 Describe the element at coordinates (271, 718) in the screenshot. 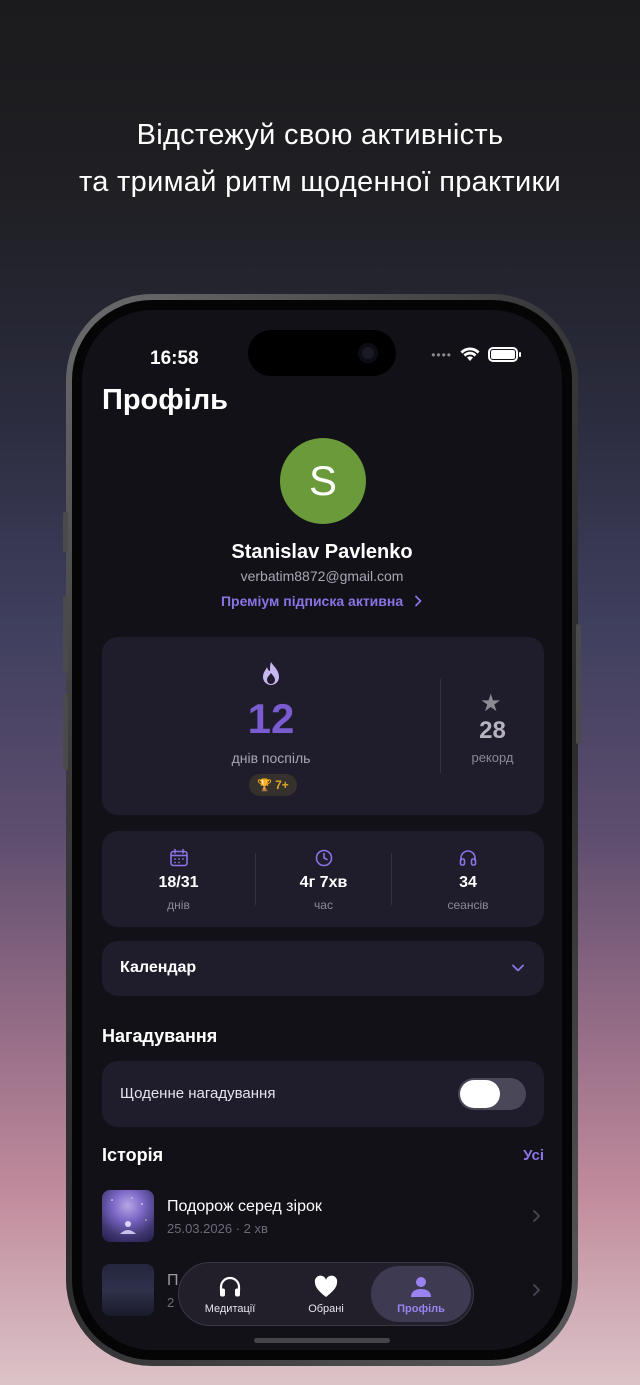

I see `streak-value: 12` at that location.